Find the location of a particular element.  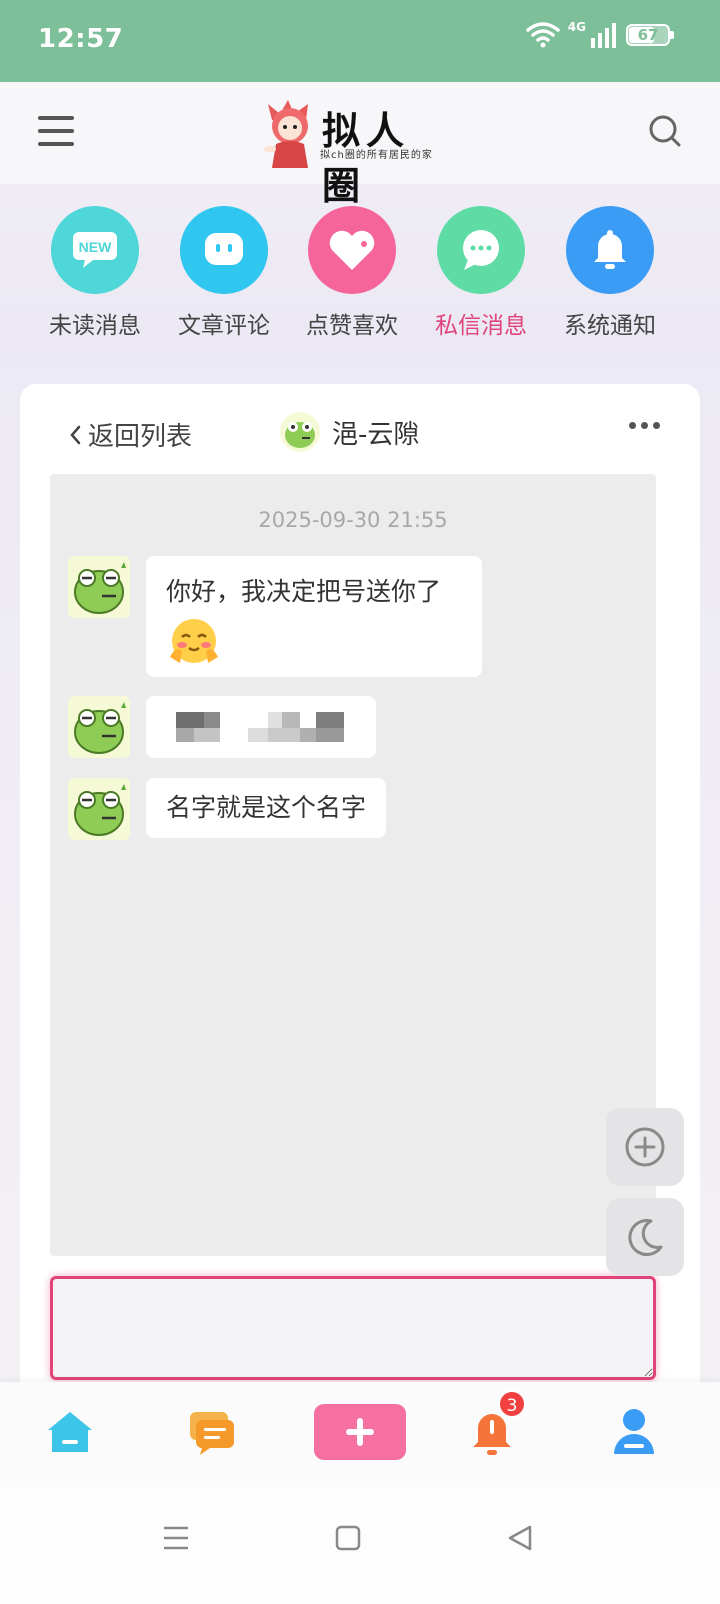

battery-icon: 67 is located at coordinates (650, 35).